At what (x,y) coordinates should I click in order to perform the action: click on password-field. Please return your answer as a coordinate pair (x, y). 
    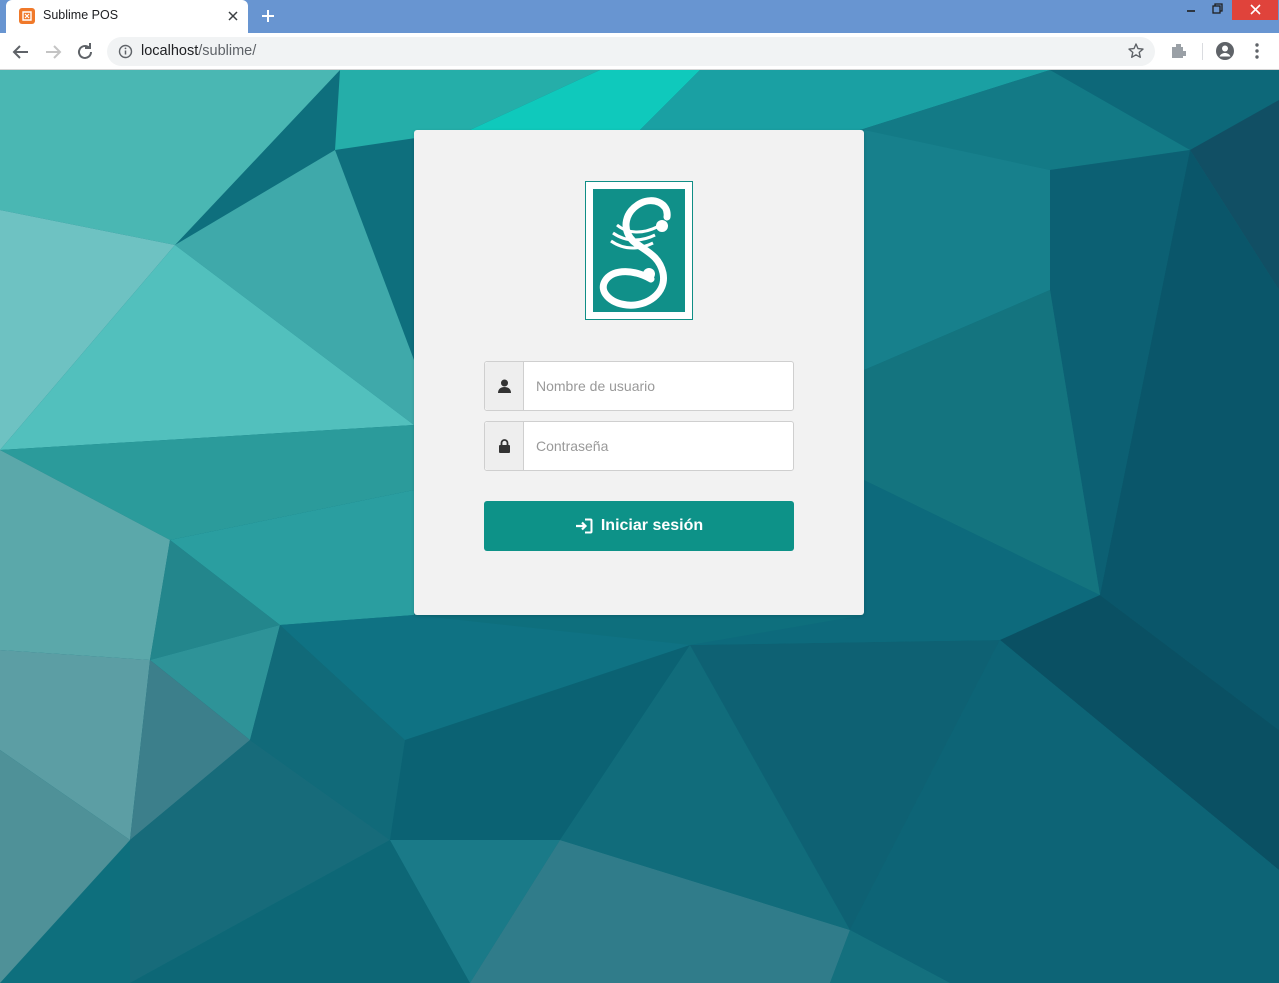
    Looking at the image, I should click on (639, 446).